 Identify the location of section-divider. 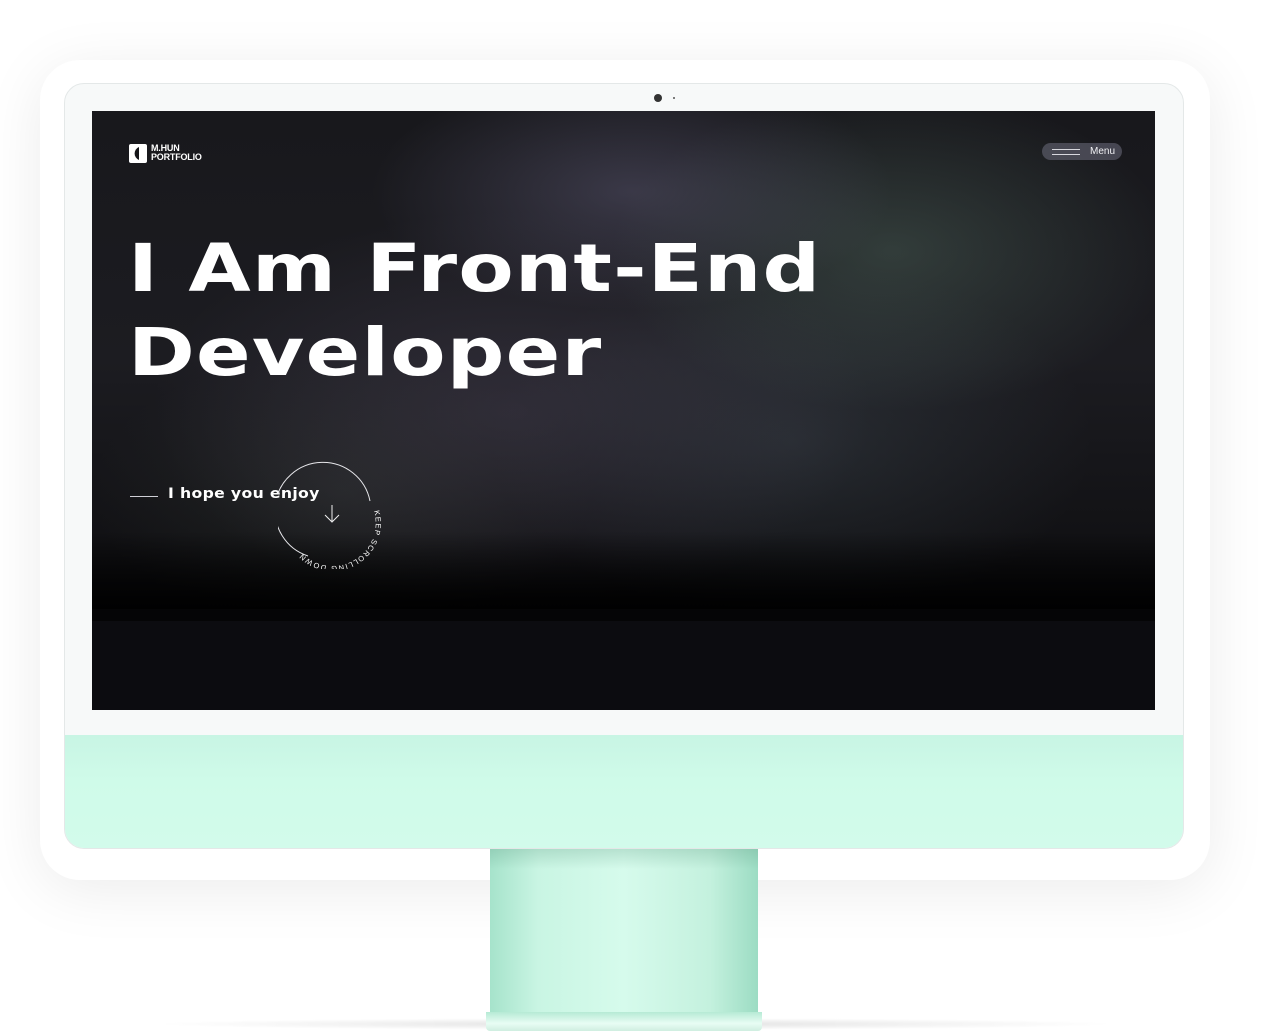
(623, 615).